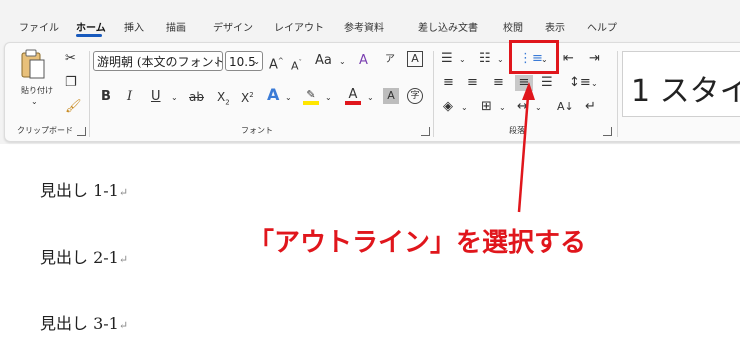  What do you see at coordinates (84, 322) in the screenshot?
I see `document-line: 見出し 3-1↵` at bounding box center [84, 322].